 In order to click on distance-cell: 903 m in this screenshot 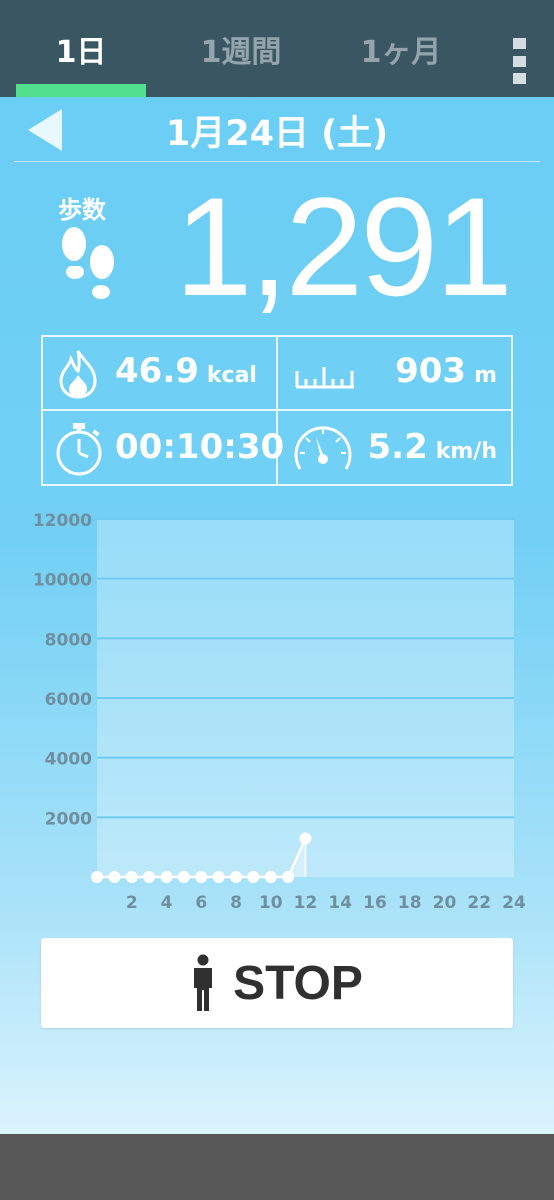, I will do `click(394, 374)`.